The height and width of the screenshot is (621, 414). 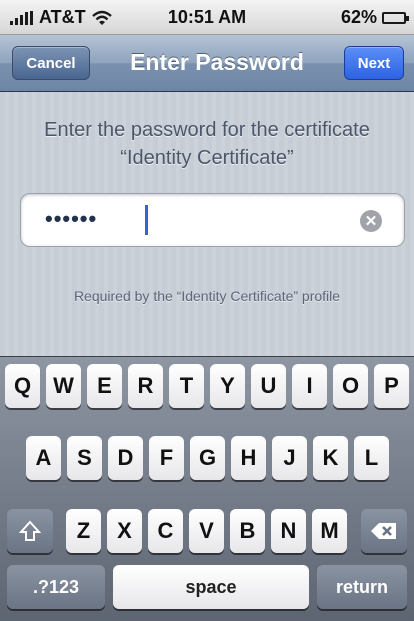 What do you see at coordinates (350, 386) in the screenshot?
I see `key-o: O` at bounding box center [350, 386].